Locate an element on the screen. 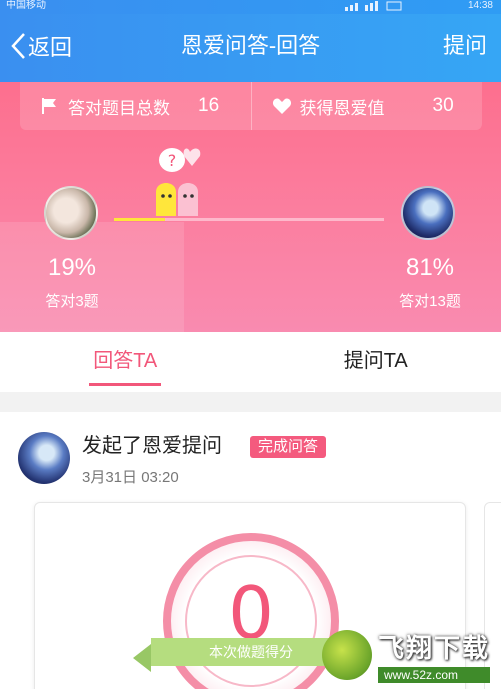 Image resolution: width=501 pixels, height=689 pixels. page-title: 恩爱问答-回答 is located at coordinates (250, 45).